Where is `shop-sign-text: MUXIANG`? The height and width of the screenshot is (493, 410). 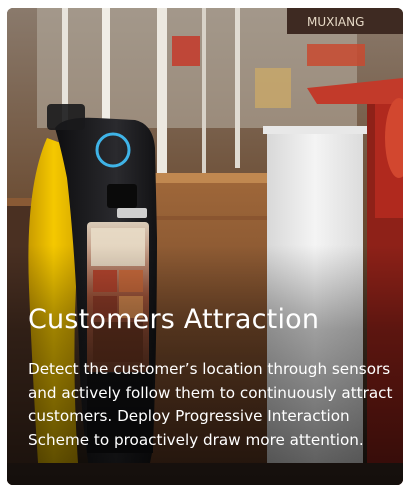 shop-sign-text: MUXIANG is located at coordinates (335, 22).